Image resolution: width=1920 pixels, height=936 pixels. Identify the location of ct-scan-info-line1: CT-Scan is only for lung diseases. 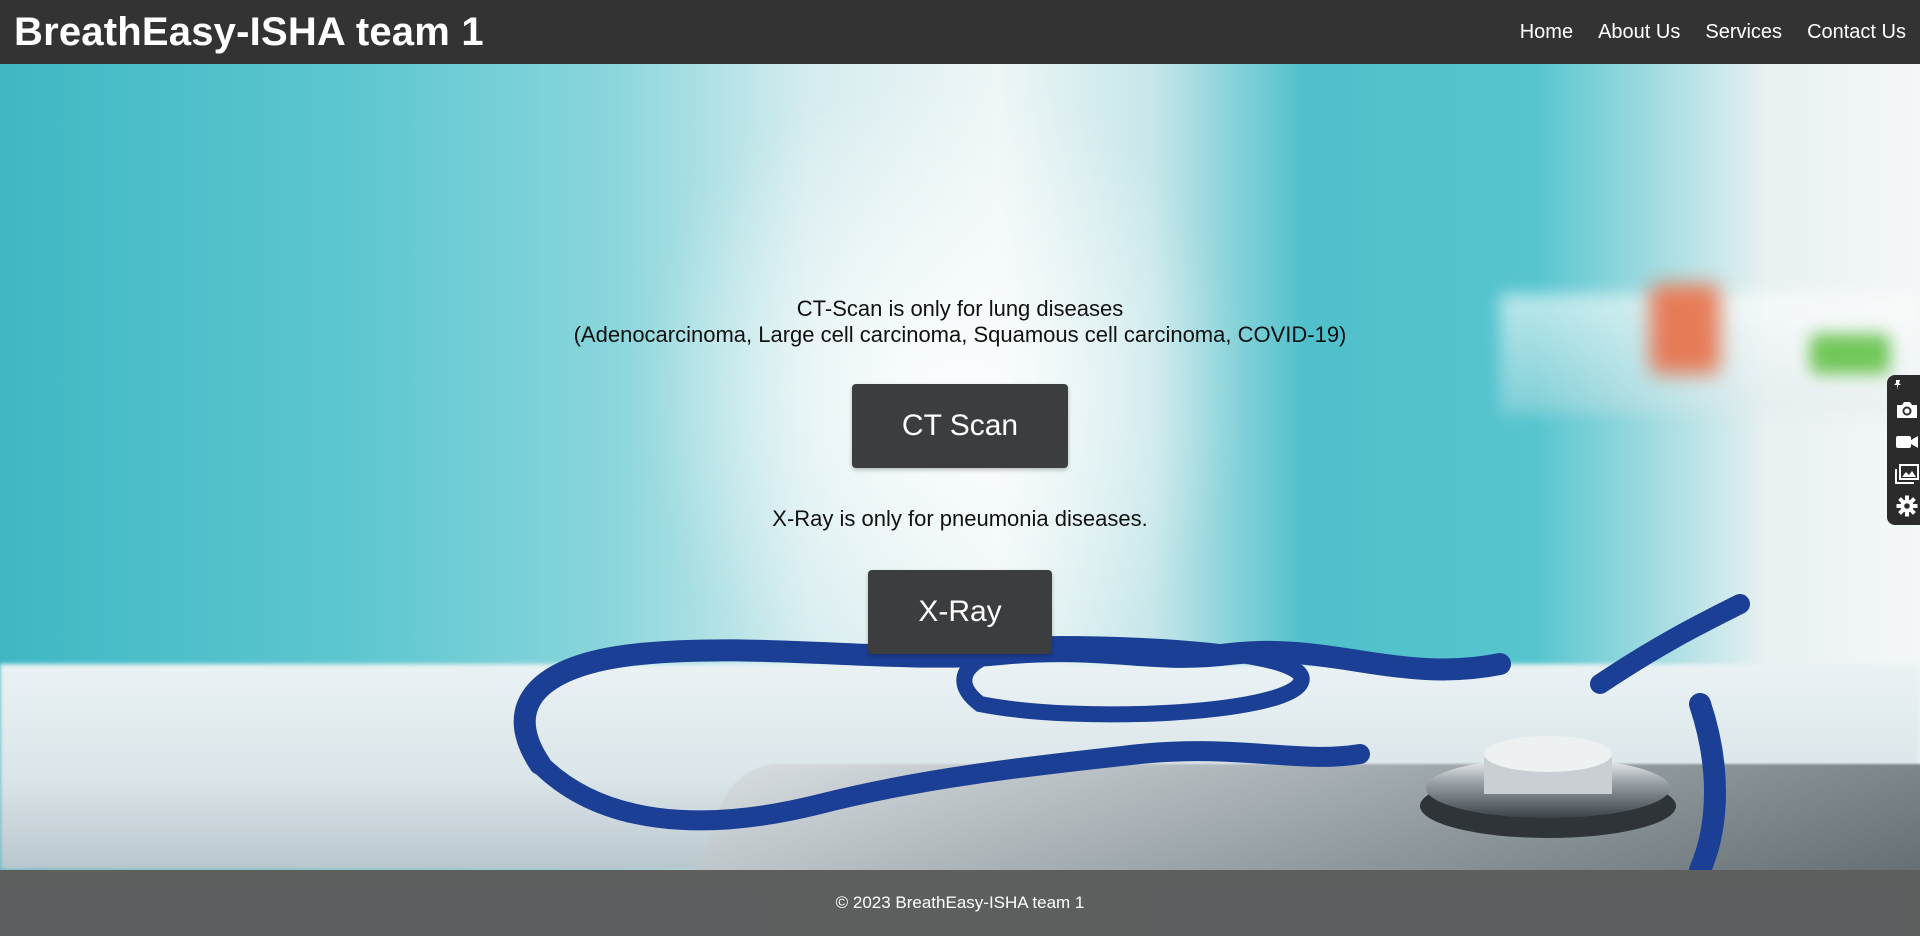
(960, 308).